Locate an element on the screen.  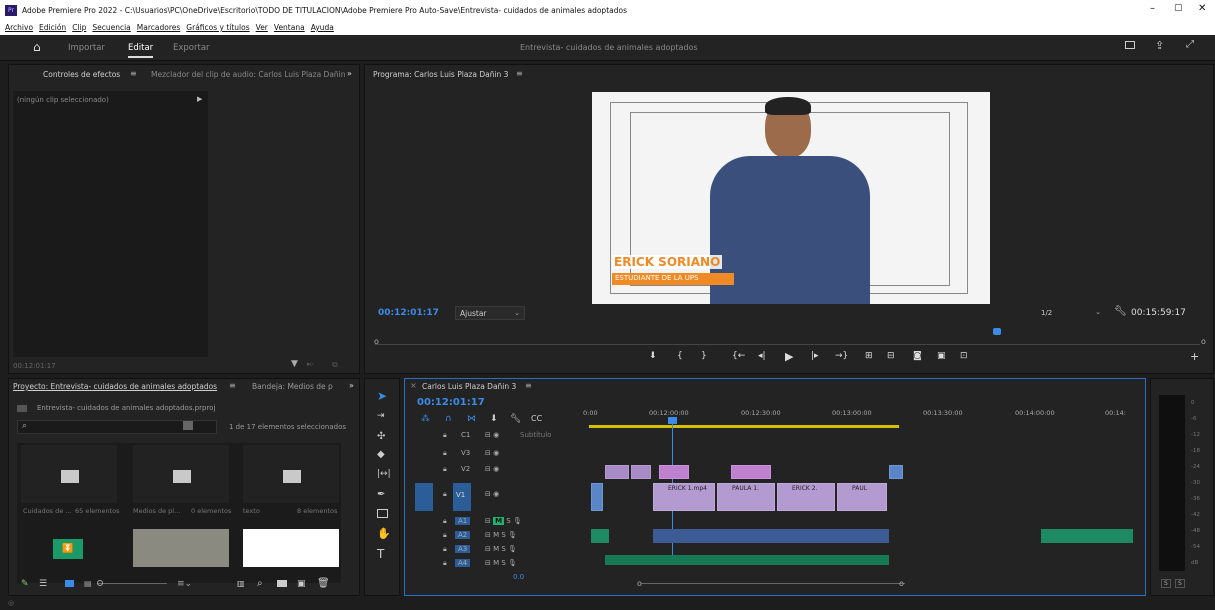
camera-icon: ◙ is located at coordinates (917, 356).